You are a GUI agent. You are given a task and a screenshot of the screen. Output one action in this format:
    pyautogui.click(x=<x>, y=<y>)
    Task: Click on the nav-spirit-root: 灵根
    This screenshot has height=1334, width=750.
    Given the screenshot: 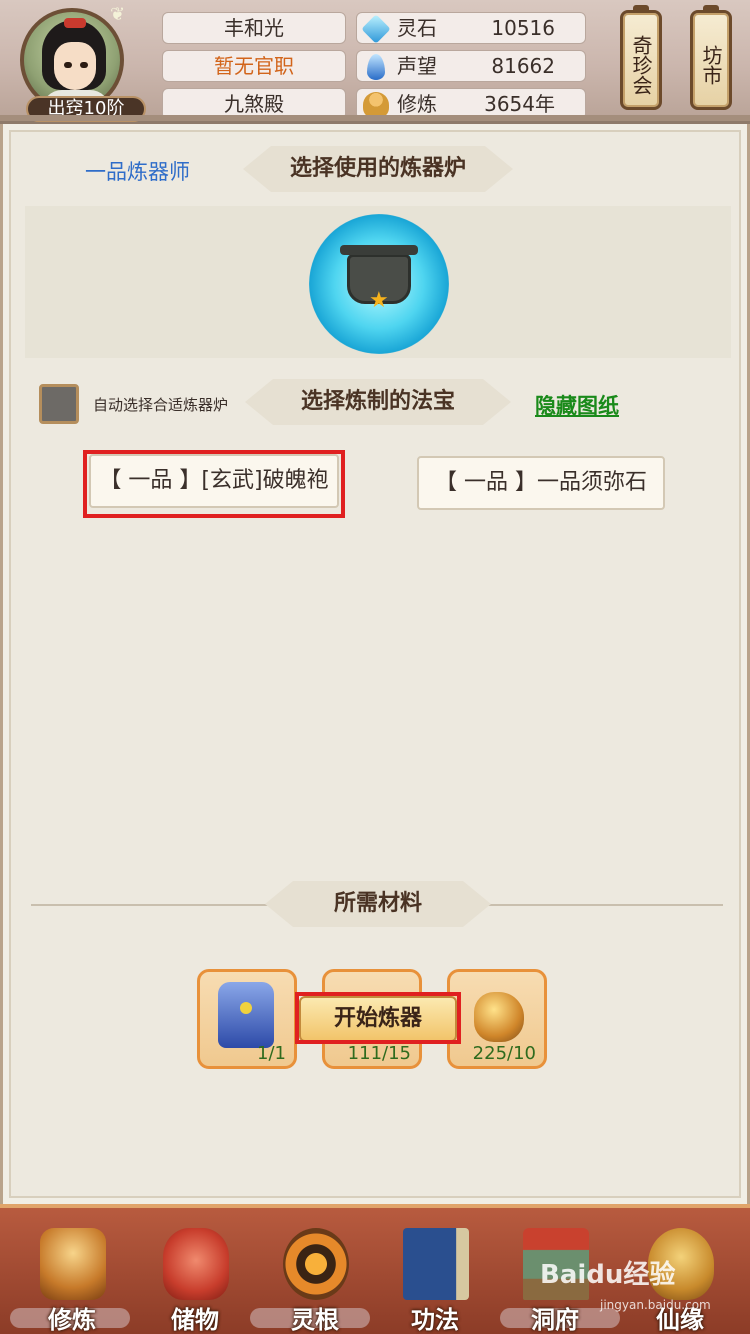 What is the action you would take?
    pyautogui.click(x=315, y=1277)
    